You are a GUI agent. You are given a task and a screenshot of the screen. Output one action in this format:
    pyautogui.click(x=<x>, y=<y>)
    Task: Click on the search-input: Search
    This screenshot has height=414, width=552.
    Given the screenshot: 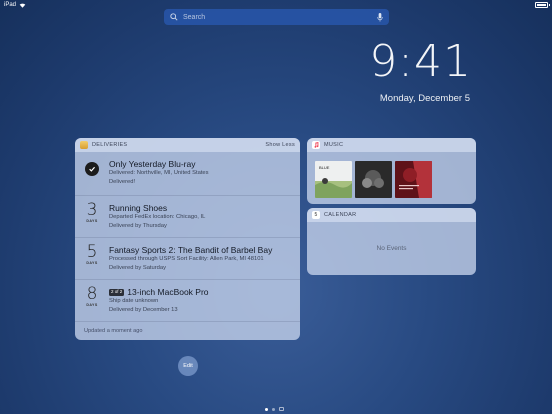 What is the action you would take?
    pyautogui.click(x=276, y=17)
    